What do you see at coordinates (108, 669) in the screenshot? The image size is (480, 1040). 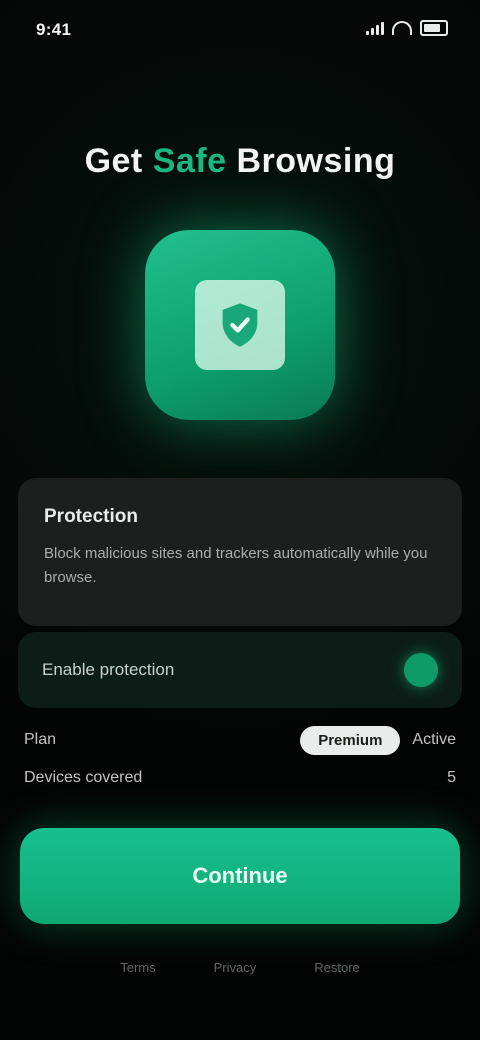 I see `toggle-label: Enable protection` at bounding box center [108, 669].